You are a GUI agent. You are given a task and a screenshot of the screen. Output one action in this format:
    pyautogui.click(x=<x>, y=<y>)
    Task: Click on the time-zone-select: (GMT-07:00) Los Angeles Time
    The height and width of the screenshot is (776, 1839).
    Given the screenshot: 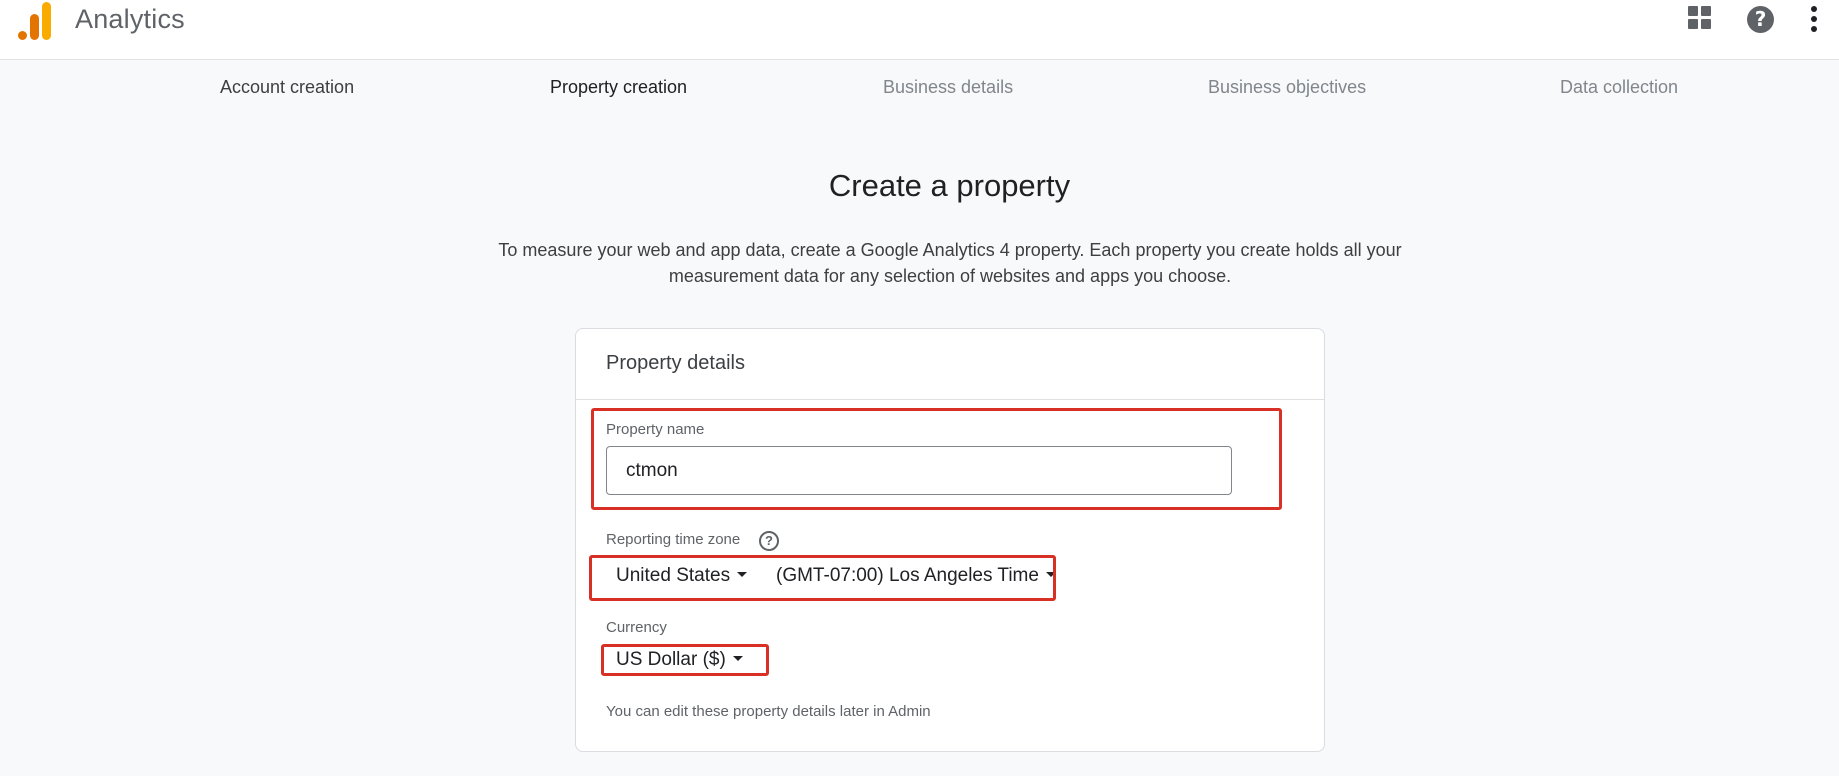 What is the action you would take?
    pyautogui.click(x=916, y=576)
    